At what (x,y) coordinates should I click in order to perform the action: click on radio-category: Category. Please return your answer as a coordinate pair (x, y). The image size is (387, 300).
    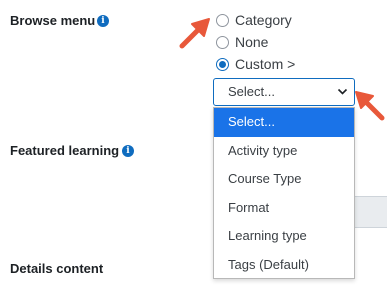
    Looking at the image, I should click on (254, 20).